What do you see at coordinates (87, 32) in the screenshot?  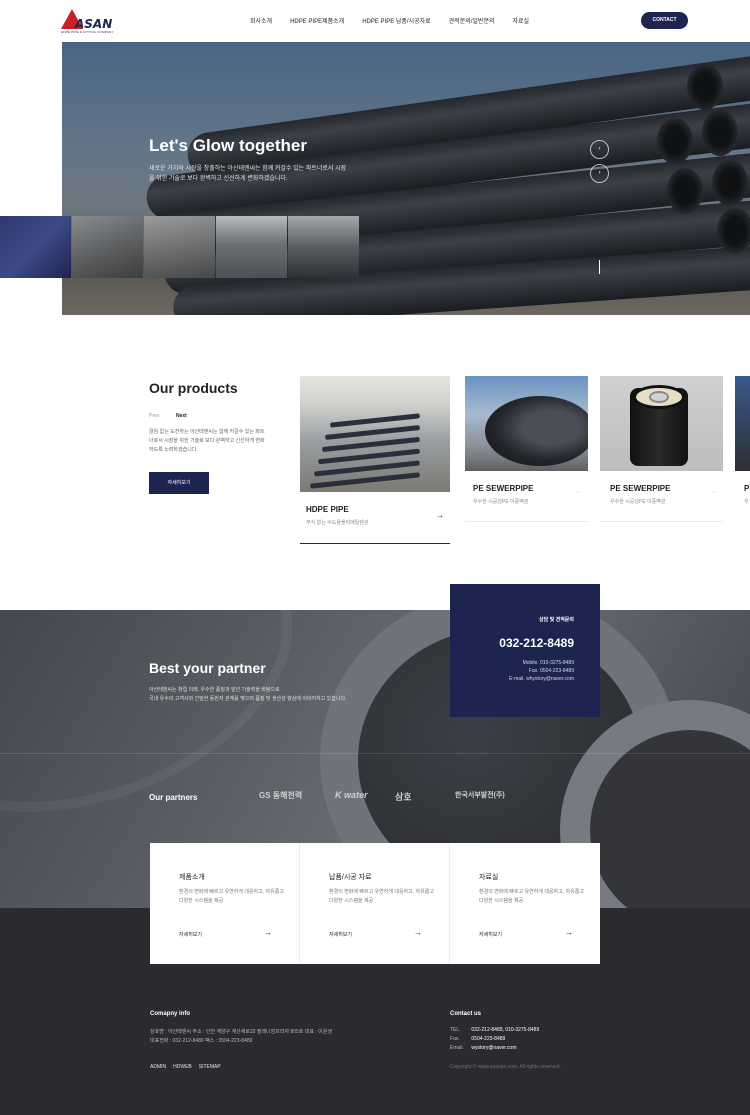 I see `logo-subtitle: HDPE PIPE & FITTING COMPANY` at bounding box center [87, 32].